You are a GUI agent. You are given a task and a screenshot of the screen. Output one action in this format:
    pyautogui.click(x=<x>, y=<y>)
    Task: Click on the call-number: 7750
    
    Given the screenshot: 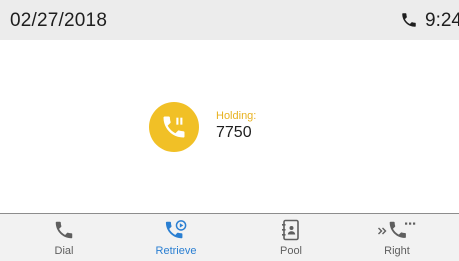 What is the action you would take?
    pyautogui.click(x=234, y=132)
    